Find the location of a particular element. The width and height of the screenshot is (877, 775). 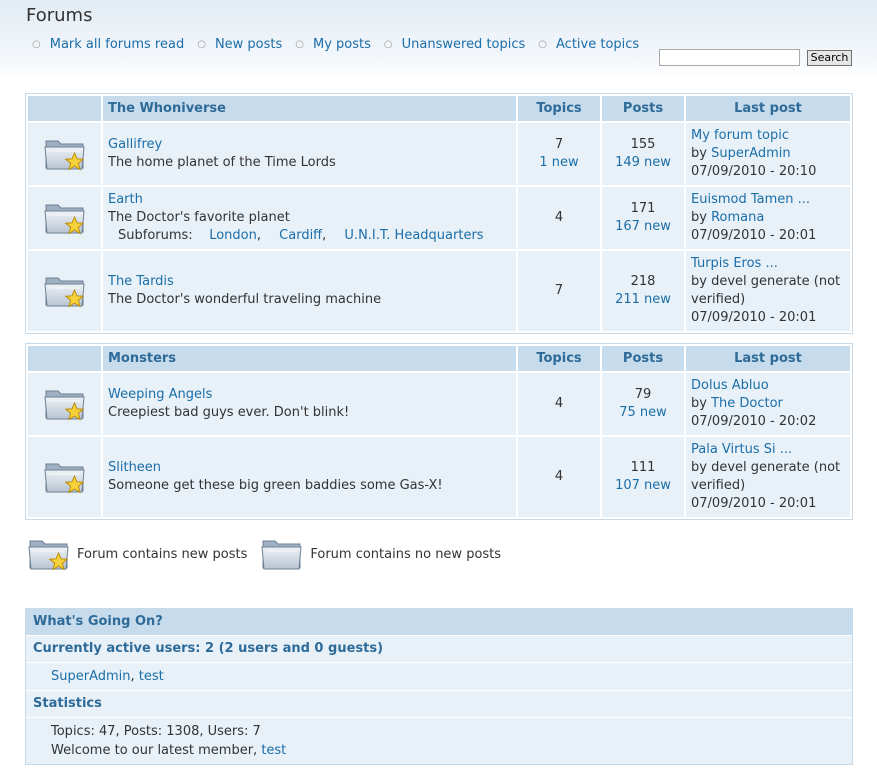

subforums-label: Subforums: is located at coordinates (155, 235).